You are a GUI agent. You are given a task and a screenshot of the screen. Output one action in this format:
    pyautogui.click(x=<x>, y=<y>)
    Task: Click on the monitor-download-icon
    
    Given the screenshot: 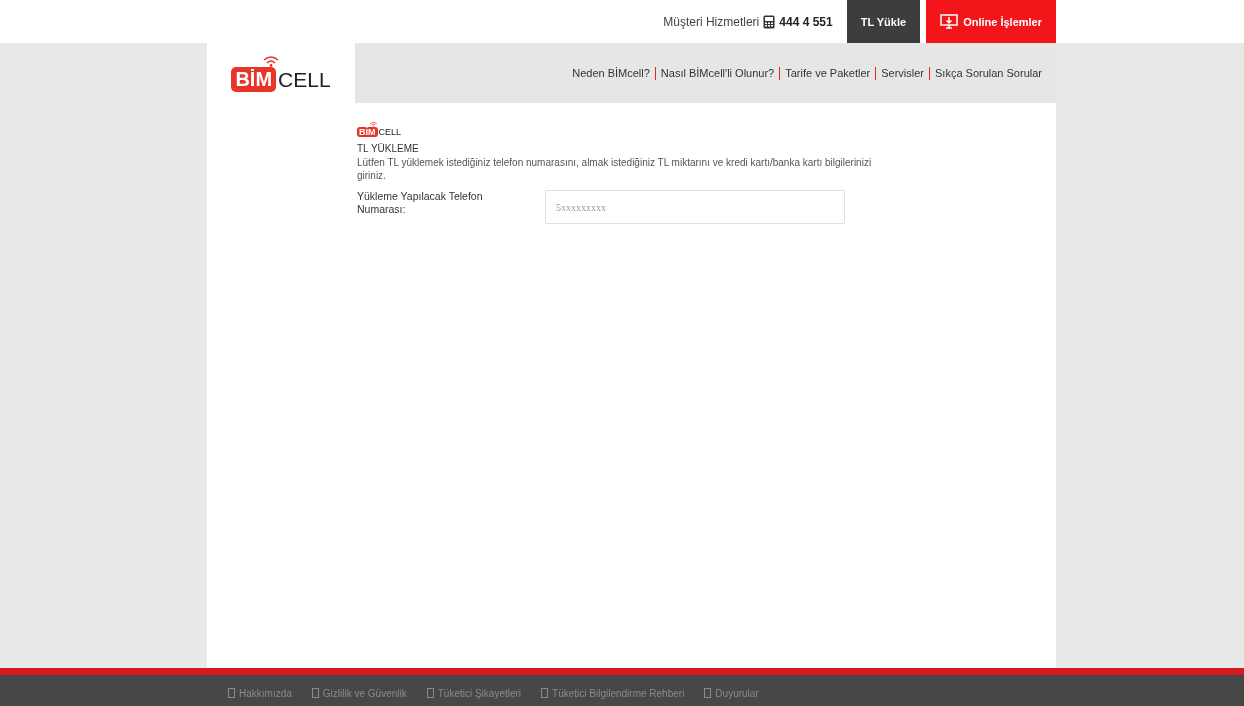 What is the action you would take?
    pyautogui.click(x=949, y=21)
    